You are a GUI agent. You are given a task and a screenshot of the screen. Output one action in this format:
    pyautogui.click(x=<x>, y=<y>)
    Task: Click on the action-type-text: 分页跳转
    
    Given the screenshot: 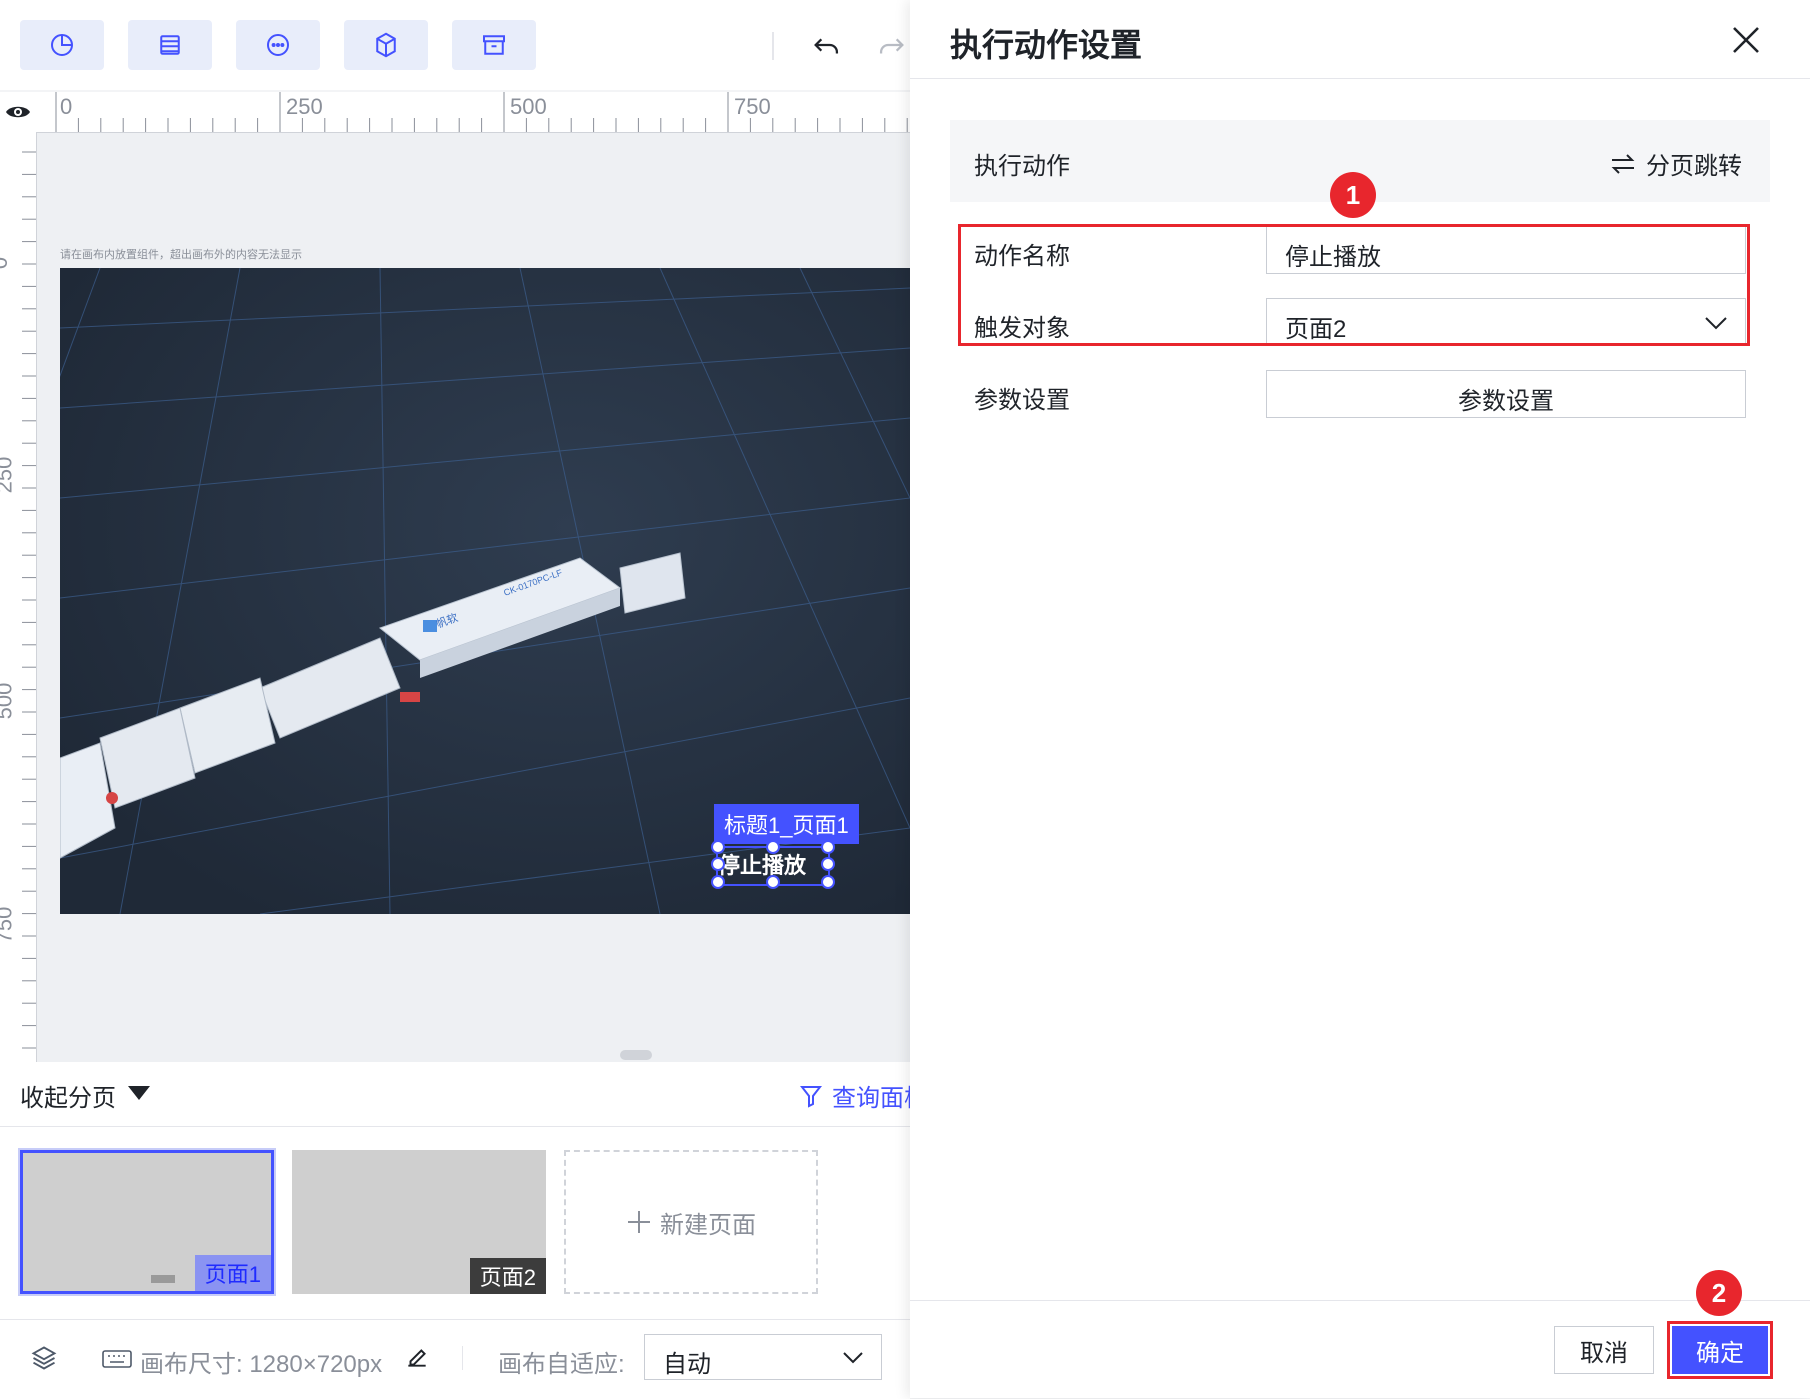 What is the action you would take?
    pyautogui.click(x=1694, y=166)
    